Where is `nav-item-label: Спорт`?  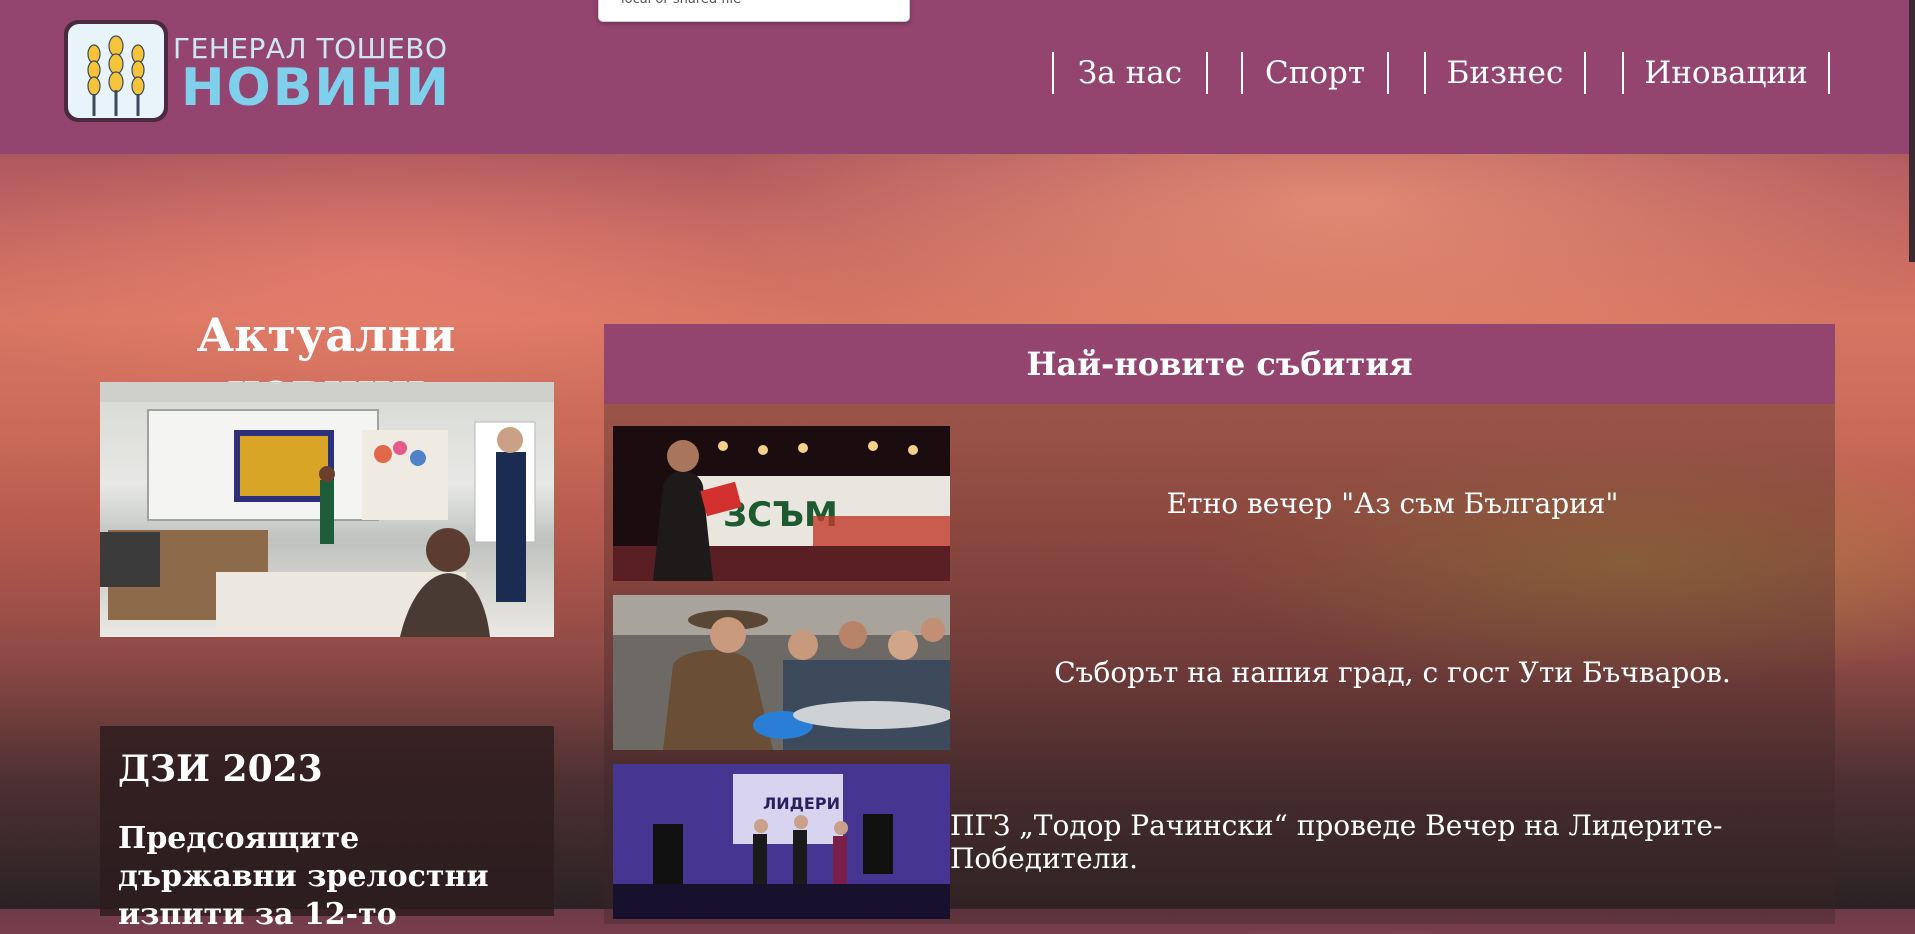 nav-item-label: Спорт is located at coordinates (1315, 73).